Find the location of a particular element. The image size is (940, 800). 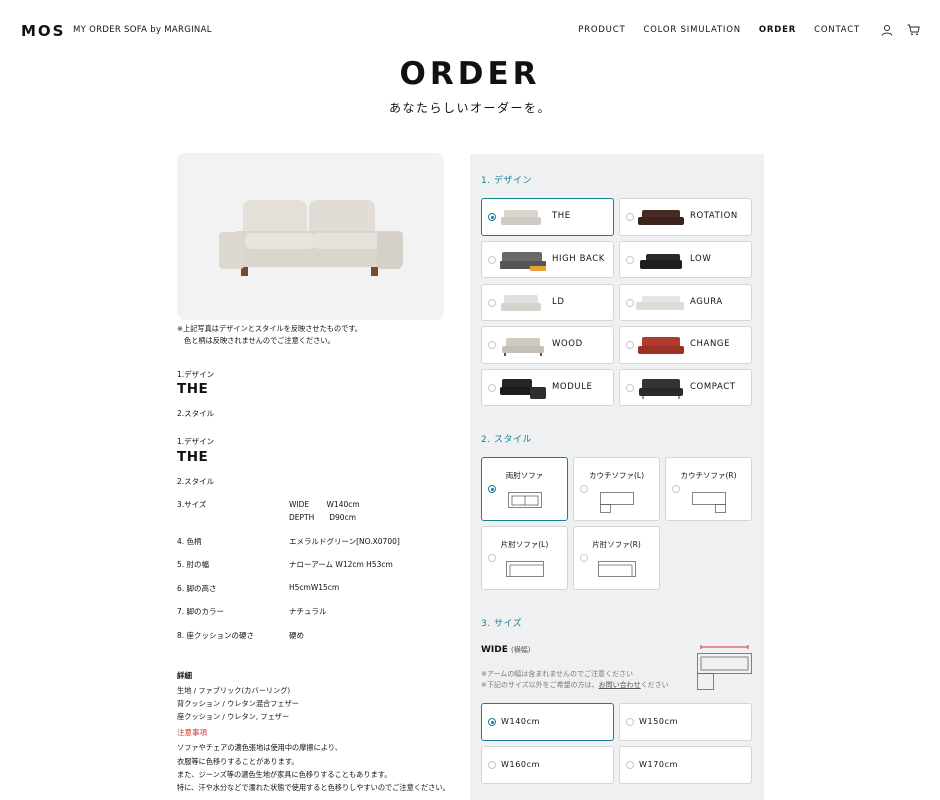

nav-color-simulation: COLOR SIMULATION is located at coordinates (691, 30).